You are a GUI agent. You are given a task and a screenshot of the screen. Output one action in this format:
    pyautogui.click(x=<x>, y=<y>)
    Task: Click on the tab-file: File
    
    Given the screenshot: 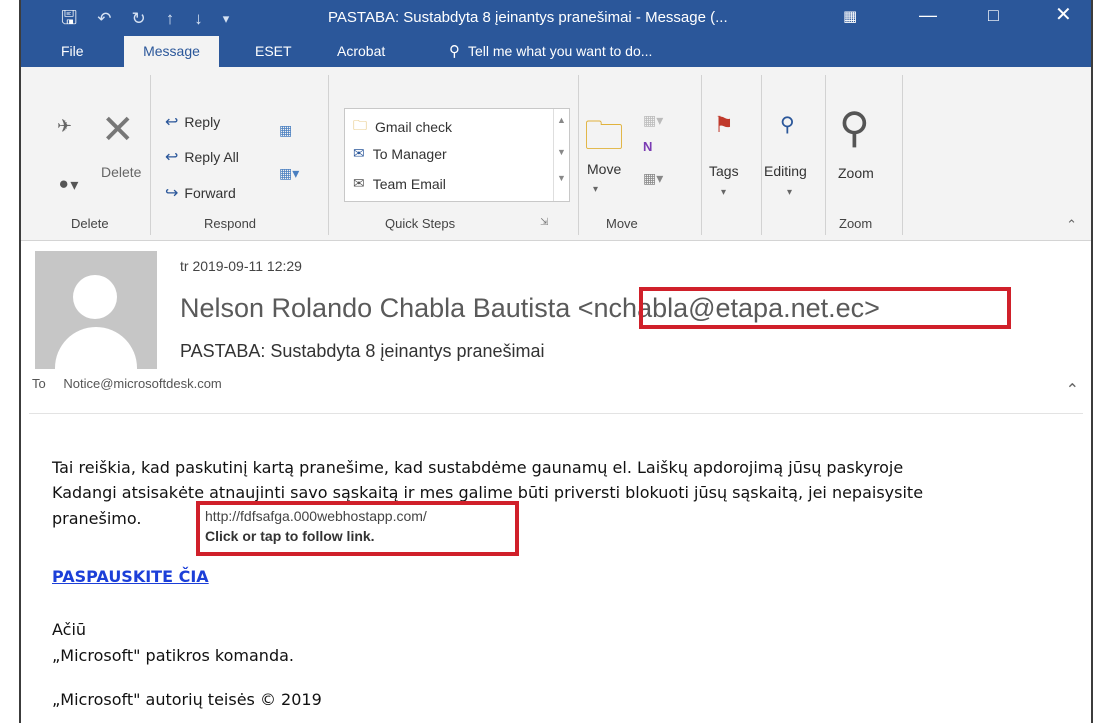 What is the action you would take?
    pyautogui.click(x=72, y=51)
    